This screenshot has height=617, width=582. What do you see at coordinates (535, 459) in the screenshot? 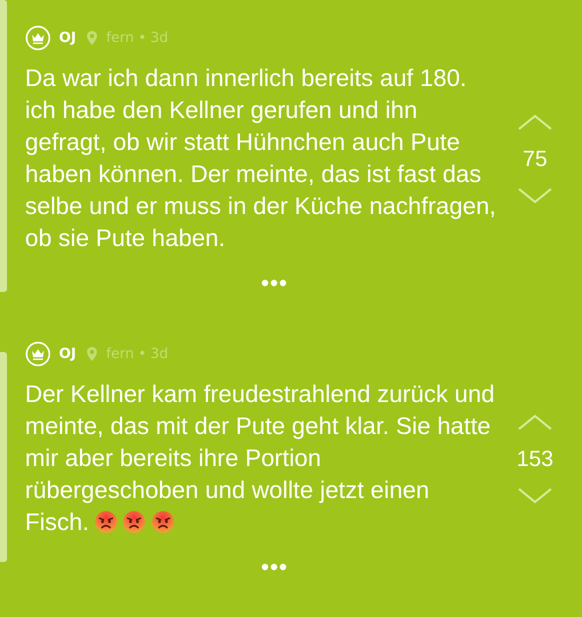
I see `vote-count: 153` at bounding box center [535, 459].